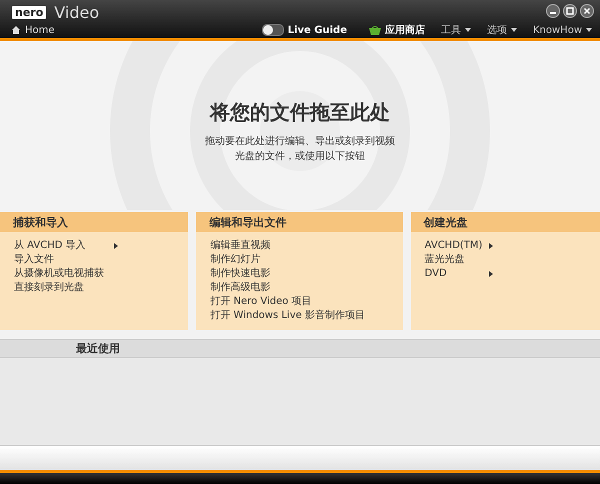  What do you see at coordinates (40, 30) in the screenshot?
I see `home-link: Home` at bounding box center [40, 30].